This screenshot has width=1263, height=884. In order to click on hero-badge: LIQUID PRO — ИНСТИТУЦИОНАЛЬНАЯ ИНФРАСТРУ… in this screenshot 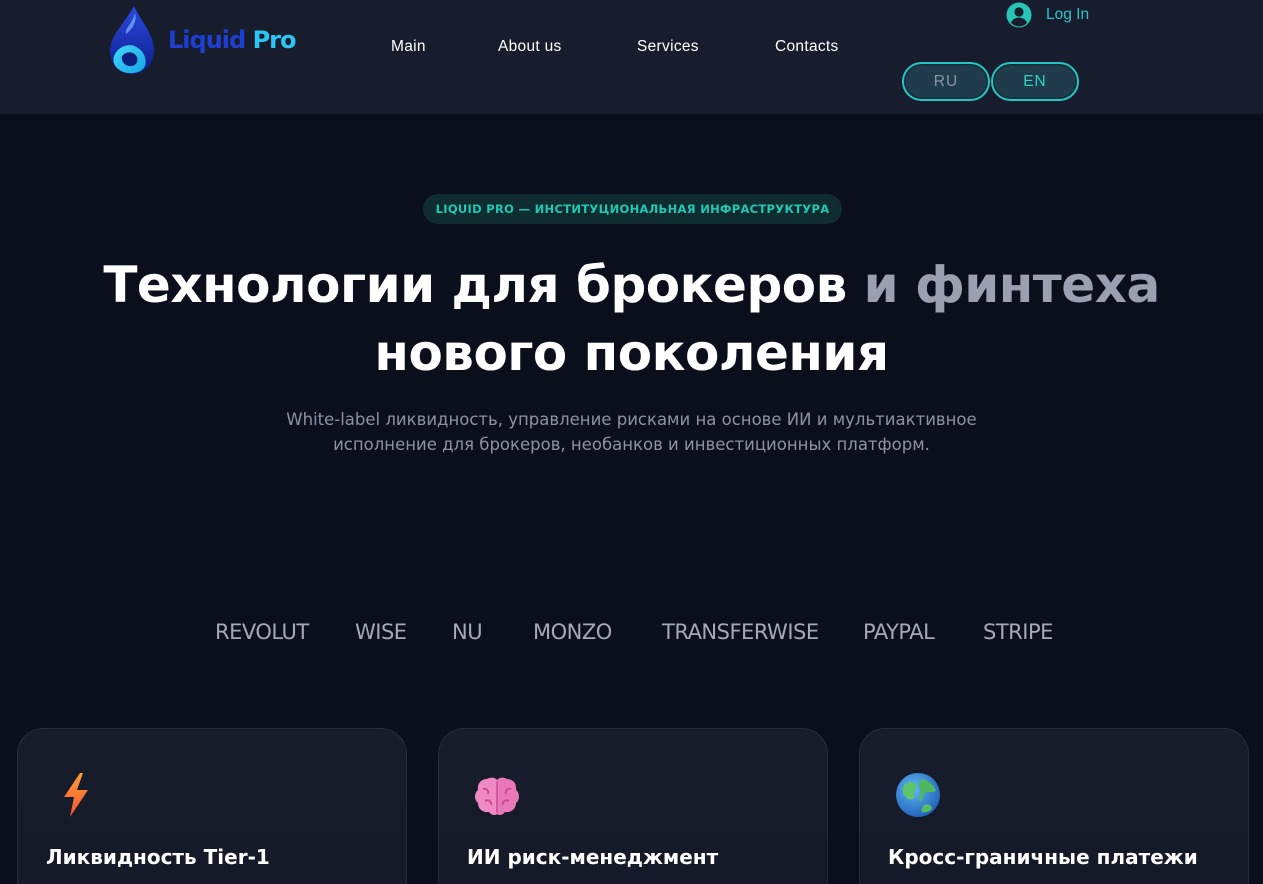, I will do `click(632, 209)`.